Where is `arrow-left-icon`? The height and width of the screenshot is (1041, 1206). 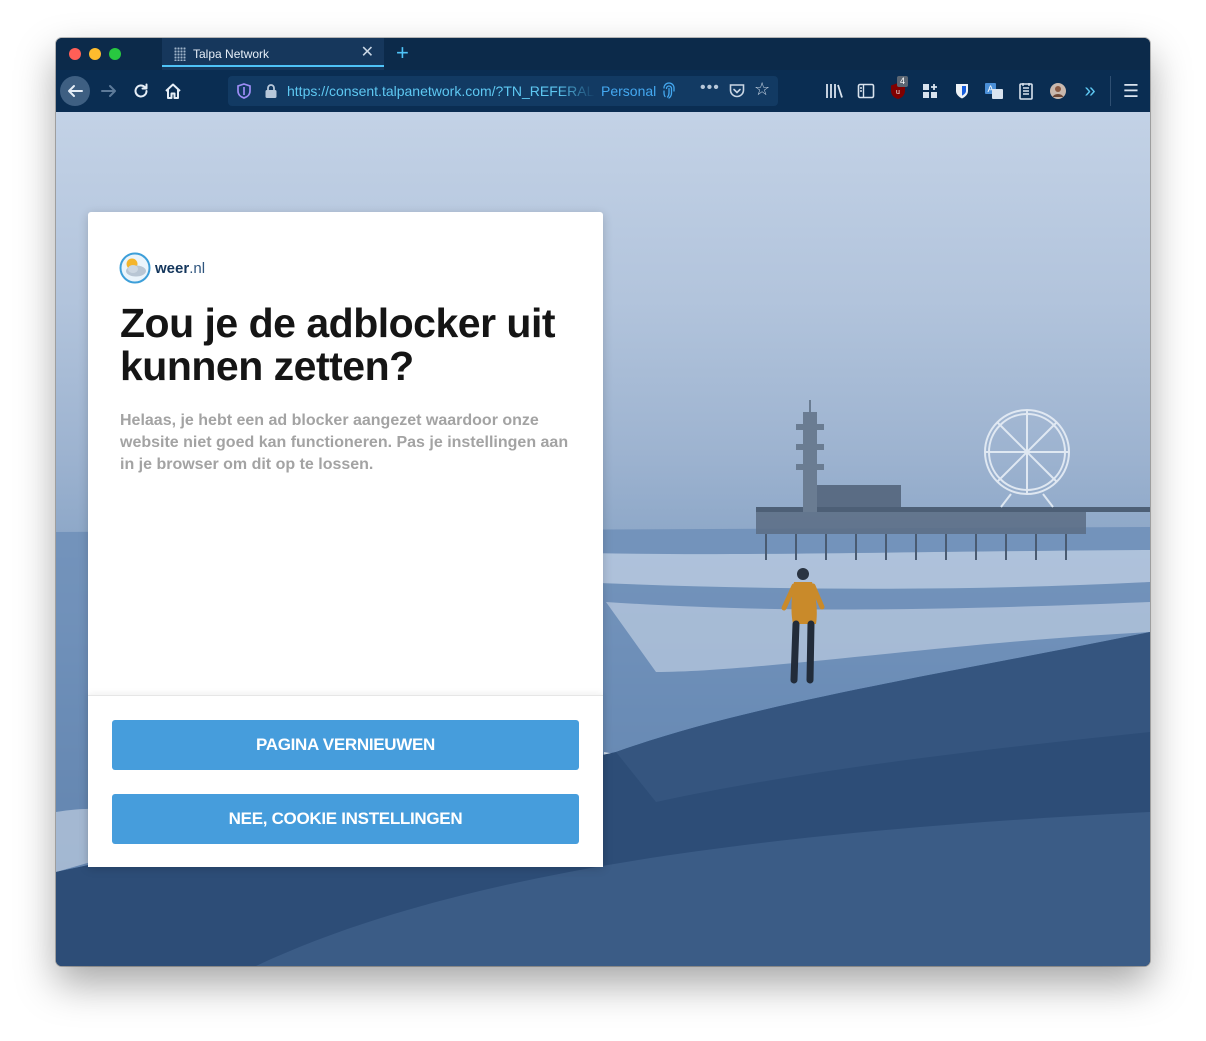
arrow-left-icon is located at coordinates (75, 91).